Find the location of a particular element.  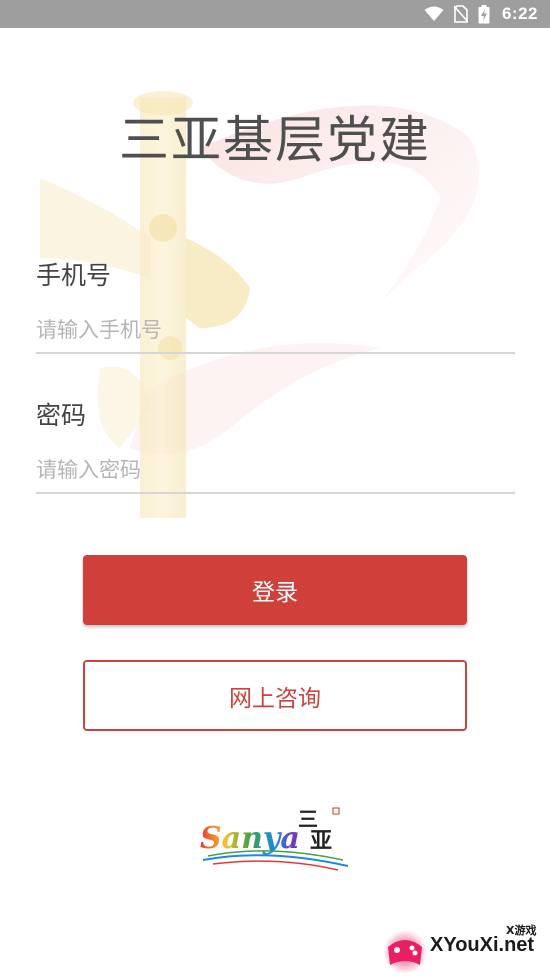

no-sim-icon is located at coordinates (460, 14).